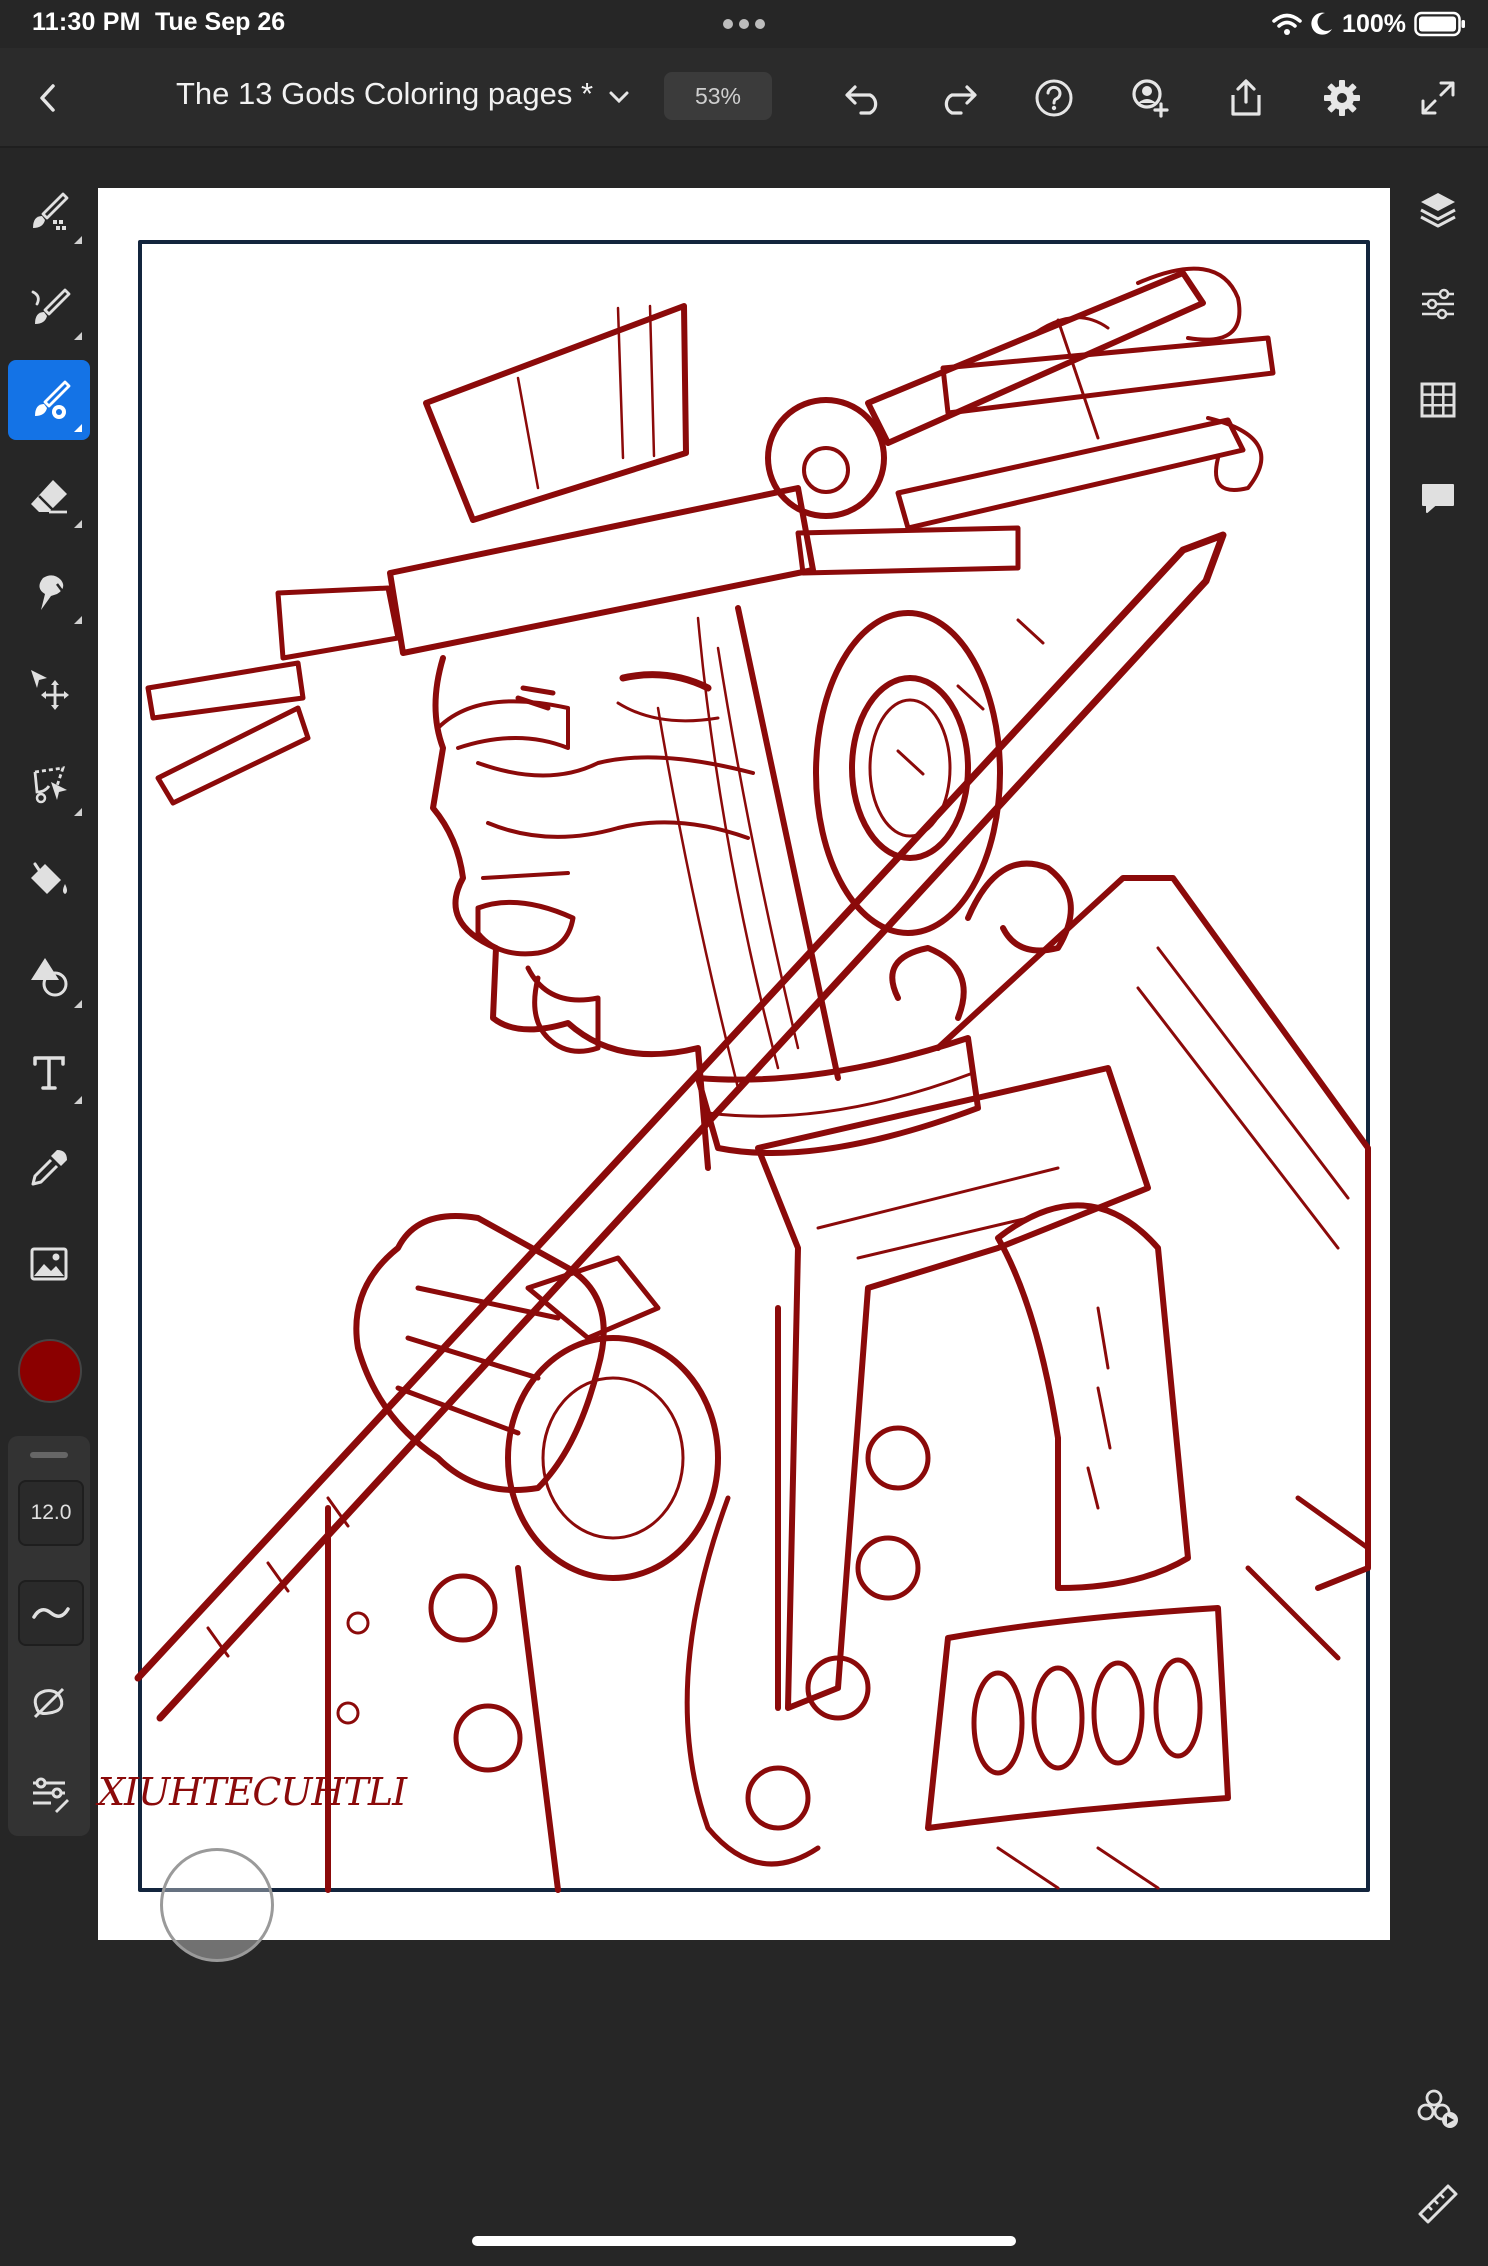 This screenshot has width=1488, height=2266. Describe the element at coordinates (49, 688) in the screenshot. I see `move-tool-icon` at that location.